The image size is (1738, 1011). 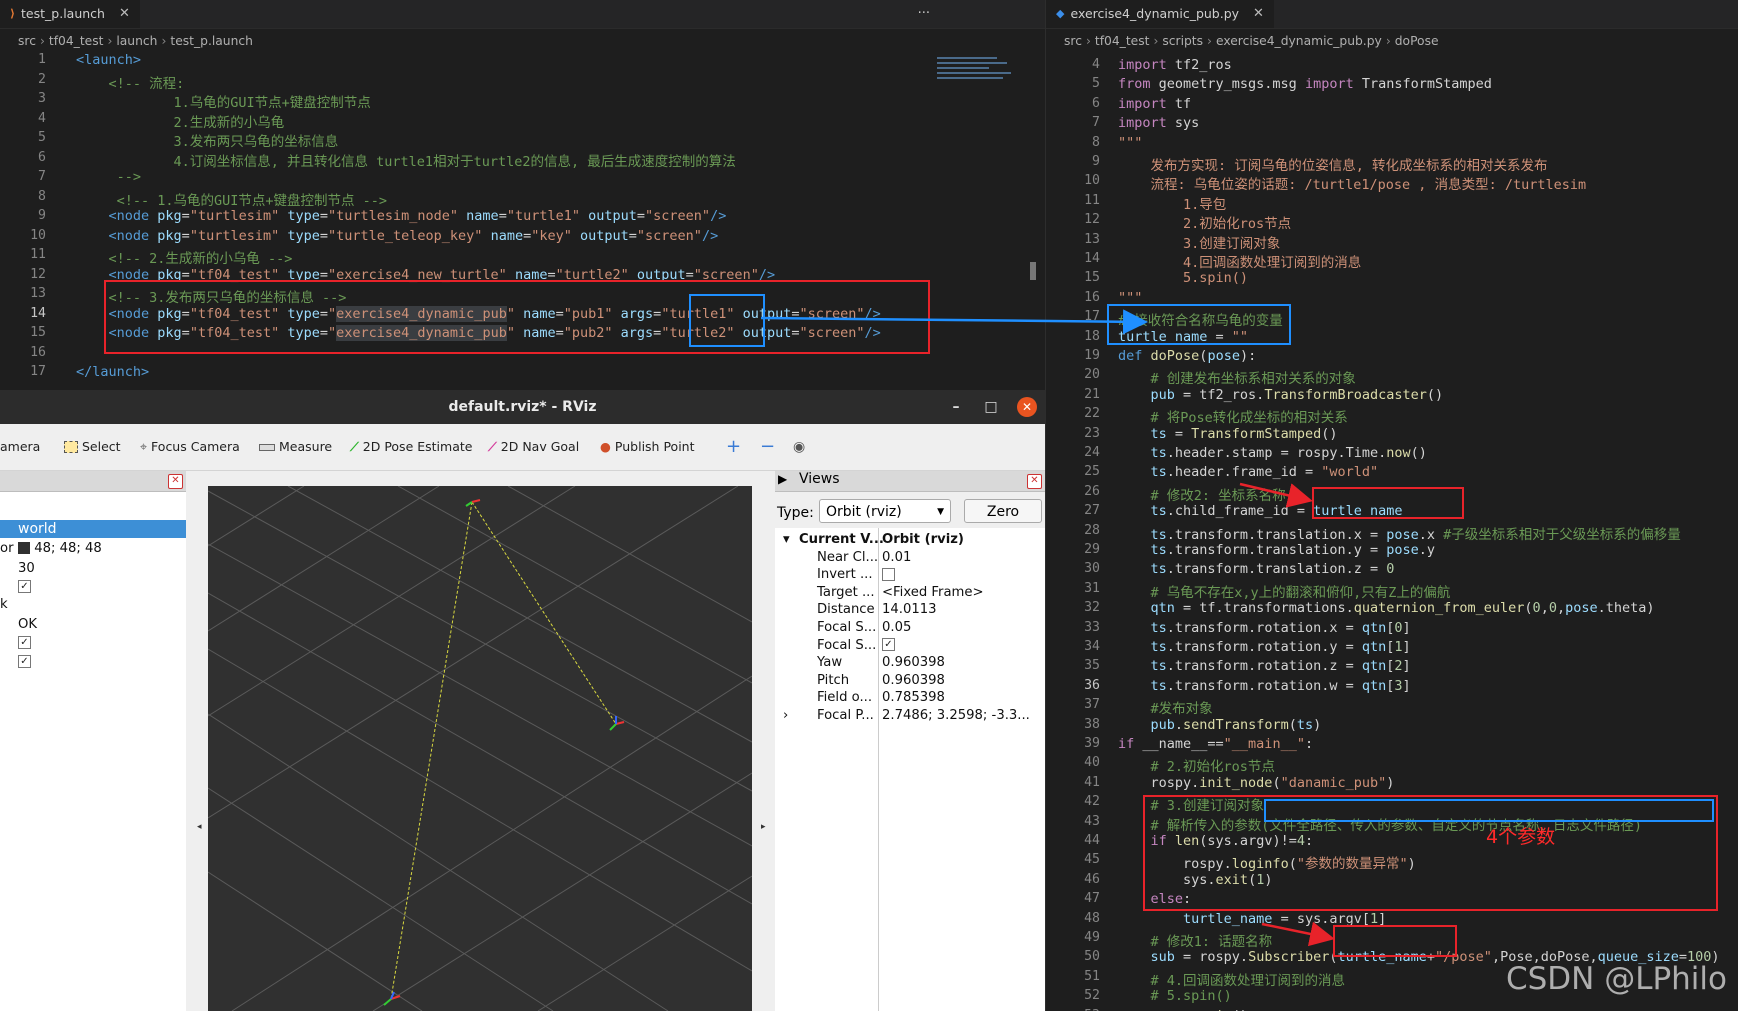 What do you see at coordinates (184, 257) in the screenshot?
I see `code-line: <!-- 2.生成新的小乌龟 -->` at bounding box center [184, 257].